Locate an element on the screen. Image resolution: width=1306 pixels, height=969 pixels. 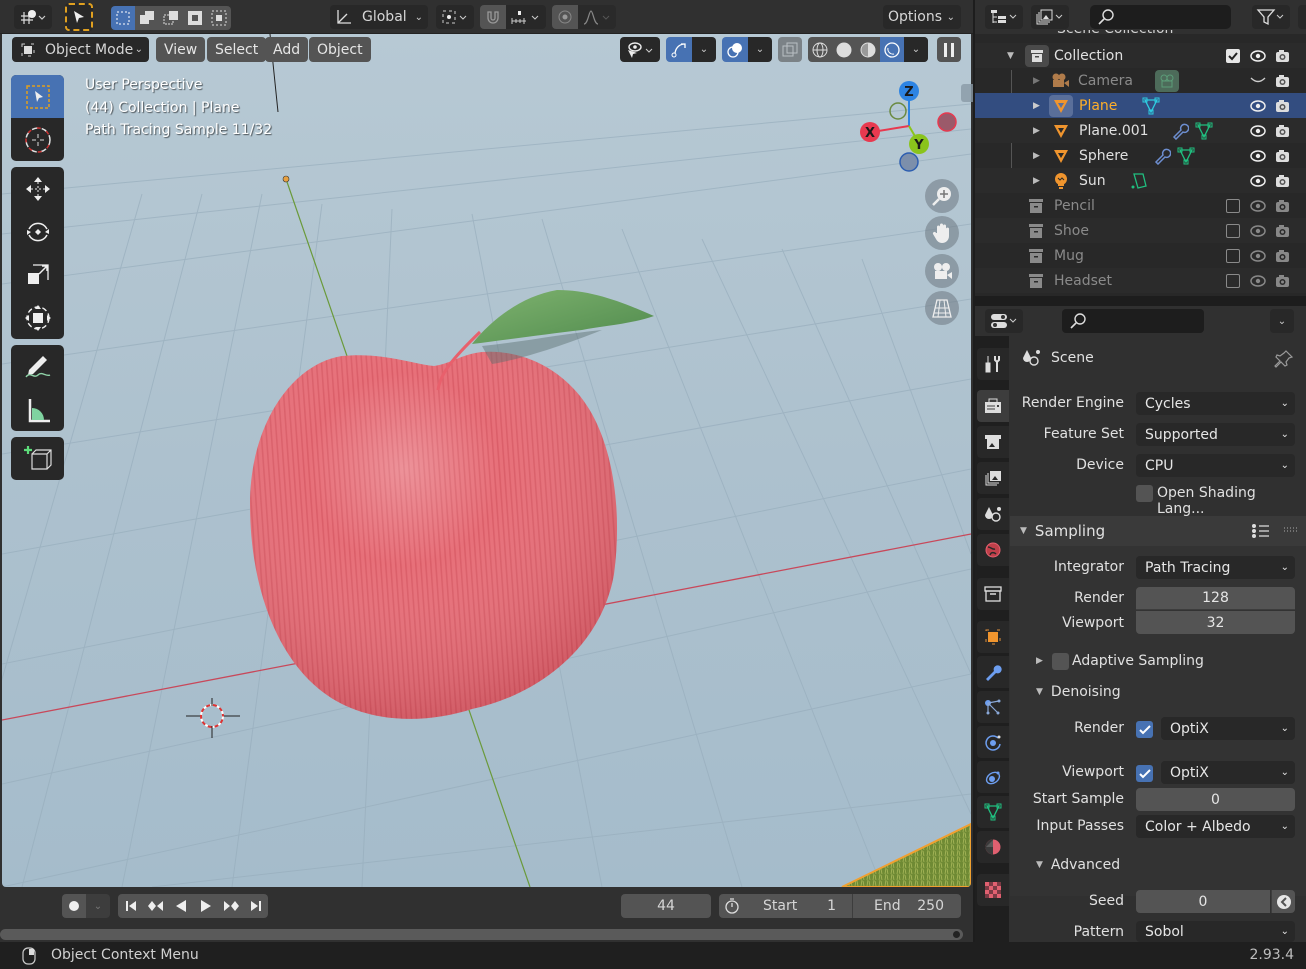
render-engine-dropdown: Cycles ⌄ is located at coordinates (1215, 403).